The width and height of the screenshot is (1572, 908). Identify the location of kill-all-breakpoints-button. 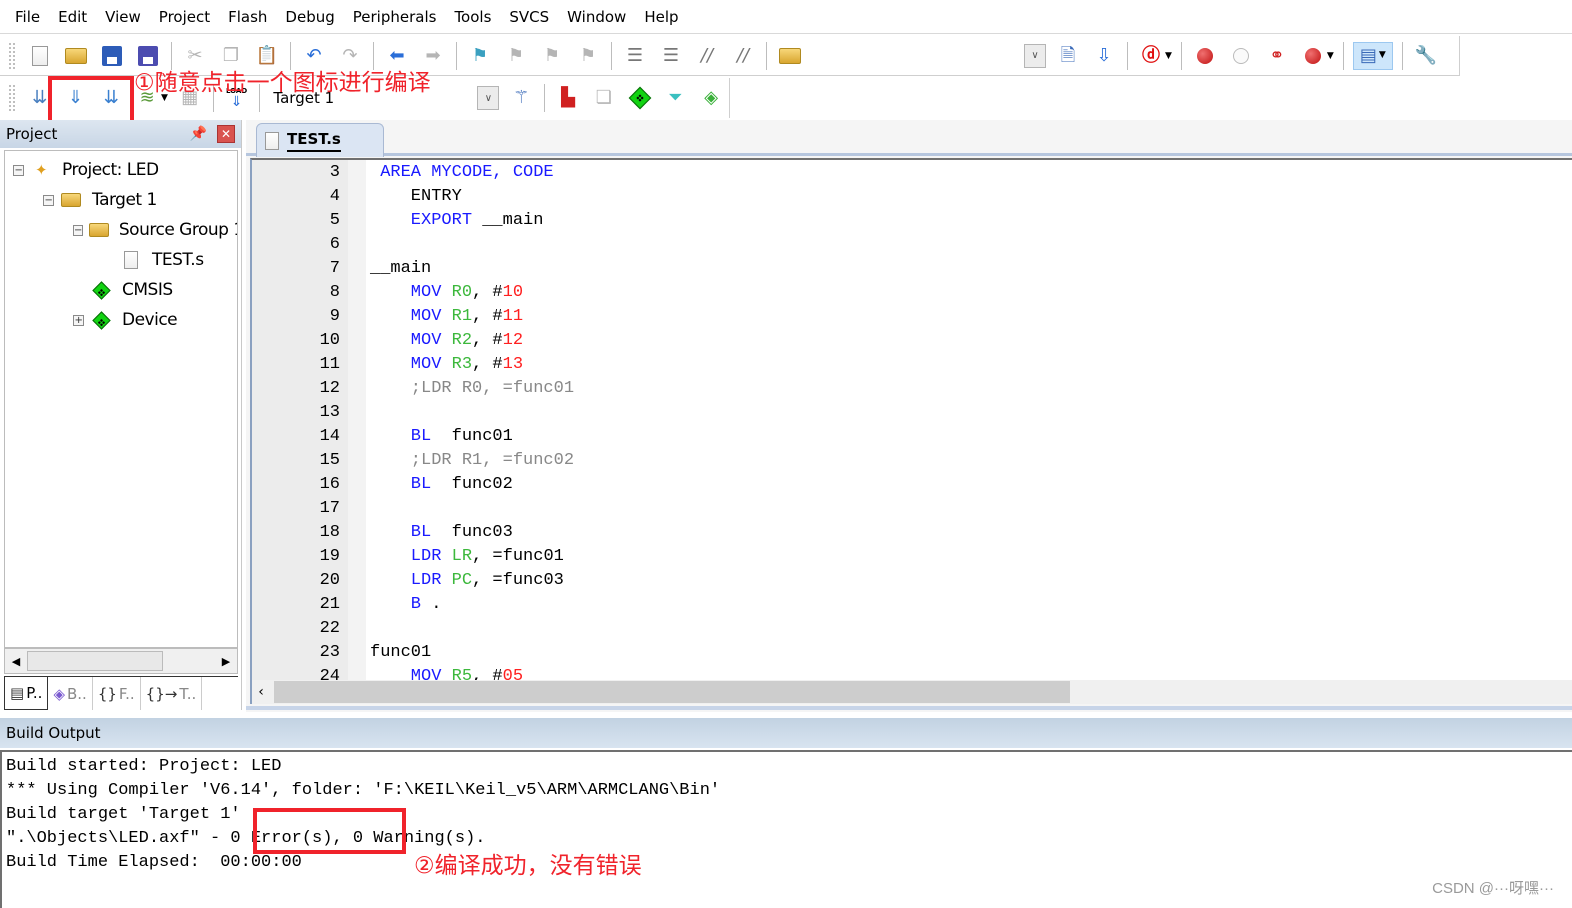
(1313, 56).